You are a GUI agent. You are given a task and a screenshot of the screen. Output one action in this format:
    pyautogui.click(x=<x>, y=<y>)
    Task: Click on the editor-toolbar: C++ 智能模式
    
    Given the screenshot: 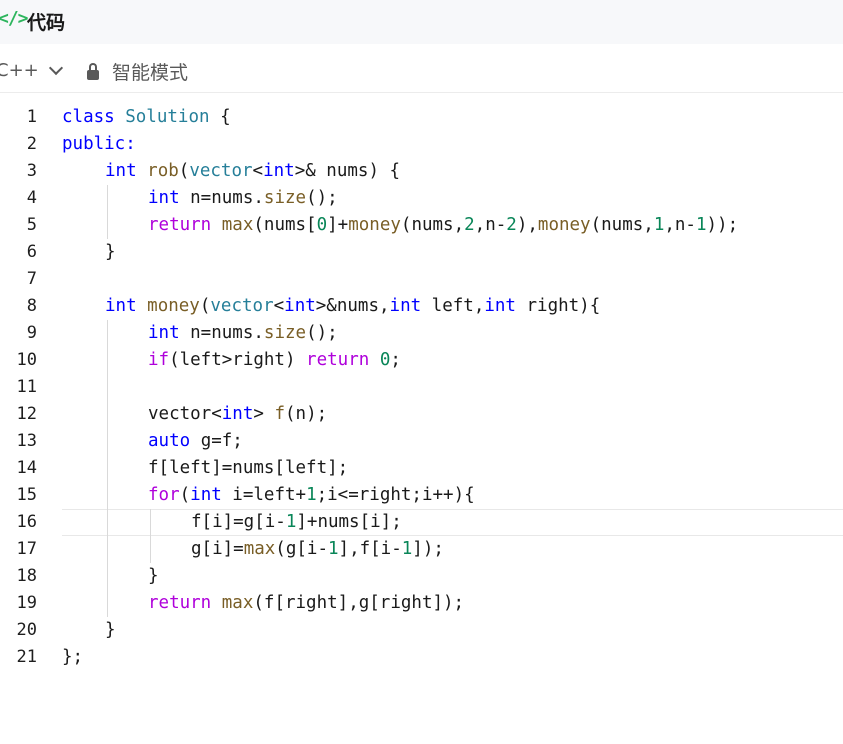 What is the action you would take?
    pyautogui.click(x=421, y=68)
    